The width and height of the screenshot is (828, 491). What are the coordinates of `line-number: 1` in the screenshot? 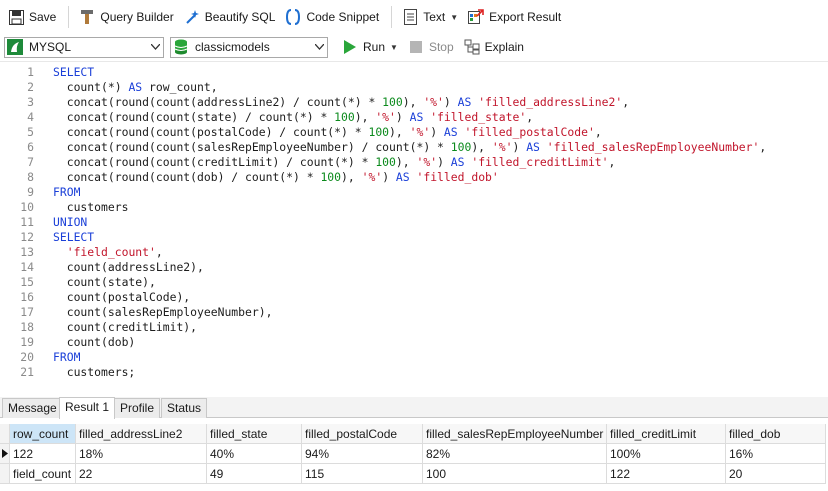 It's located at (30, 72).